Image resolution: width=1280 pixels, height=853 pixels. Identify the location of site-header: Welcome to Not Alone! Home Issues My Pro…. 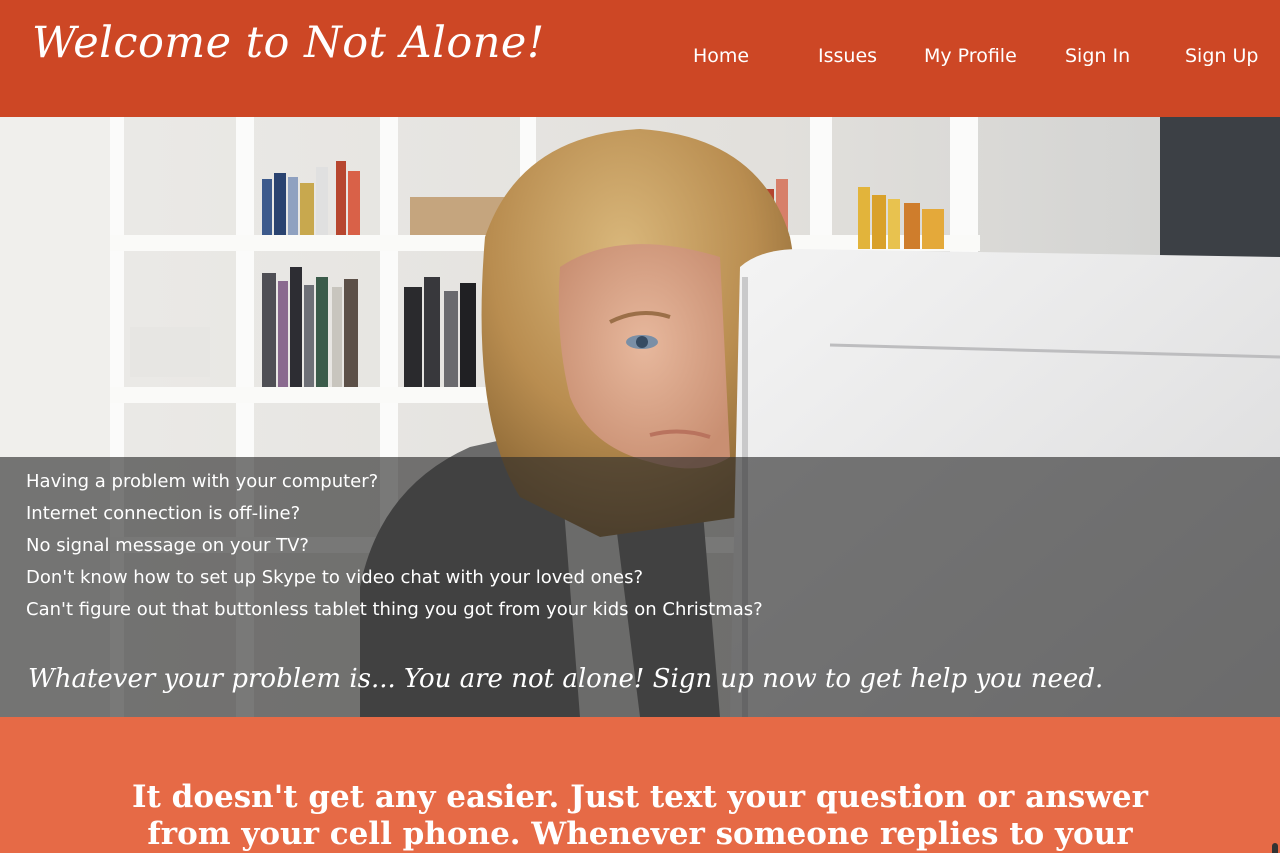
(640, 58).